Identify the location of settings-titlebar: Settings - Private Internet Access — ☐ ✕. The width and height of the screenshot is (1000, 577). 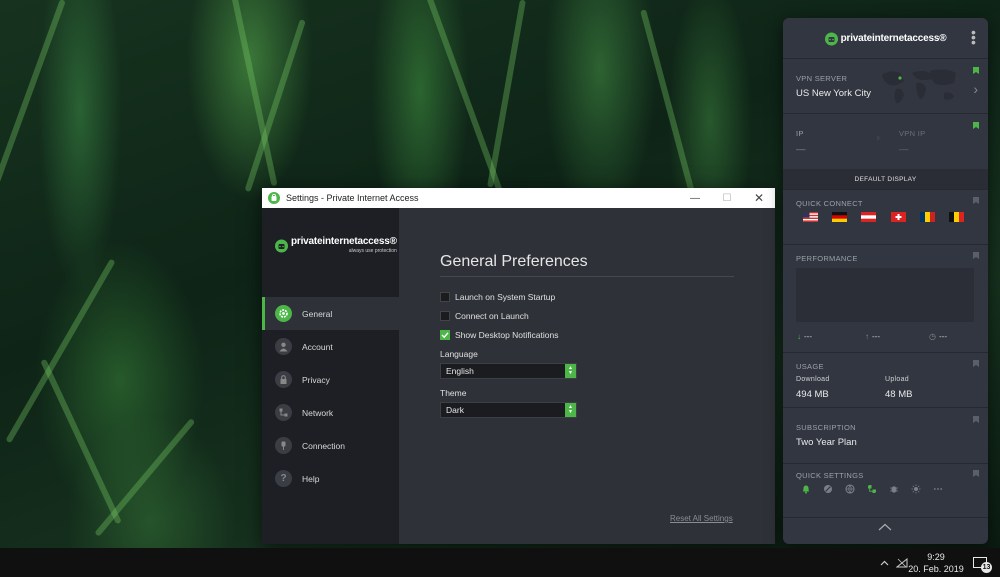
(518, 198).